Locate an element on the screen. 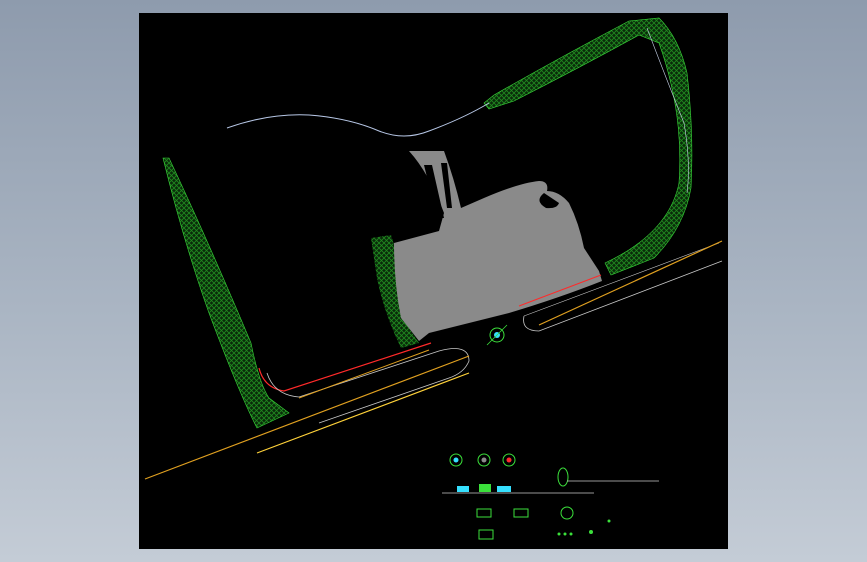 The width and height of the screenshot is (867, 562). road-edge-lower is located at coordinates (307, 417).